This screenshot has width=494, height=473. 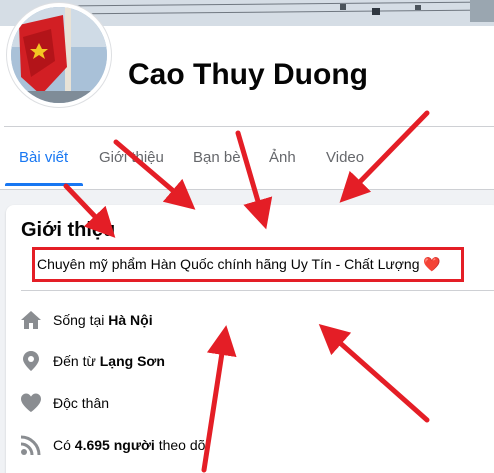 I want to click on relationship-status: Độc thân, so click(x=81, y=403).